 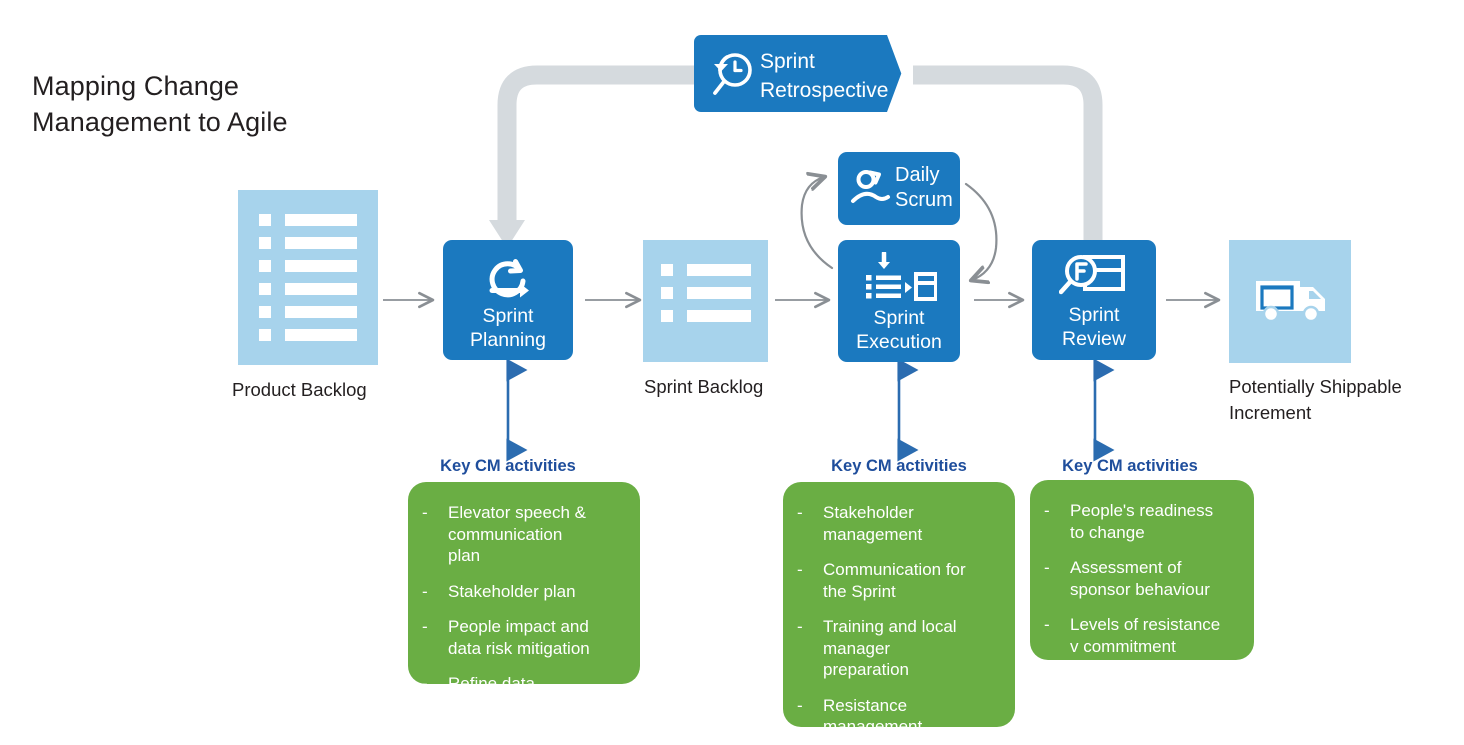 What do you see at coordinates (924, 187) in the screenshot?
I see `daily-scrum-label: Daily Scrum` at bounding box center [924, 187].